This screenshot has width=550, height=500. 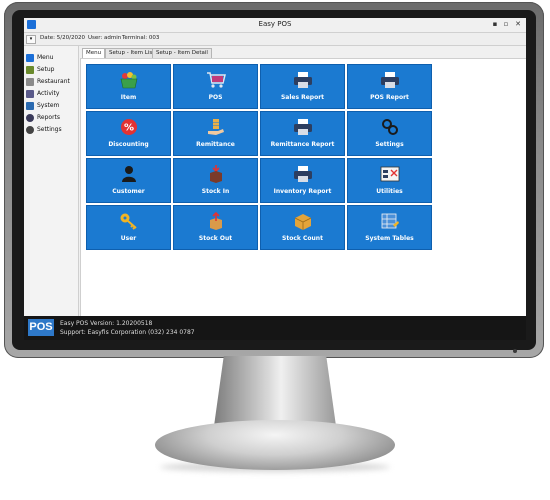 I want to click on gears-icon, so click(x=389, y=127).